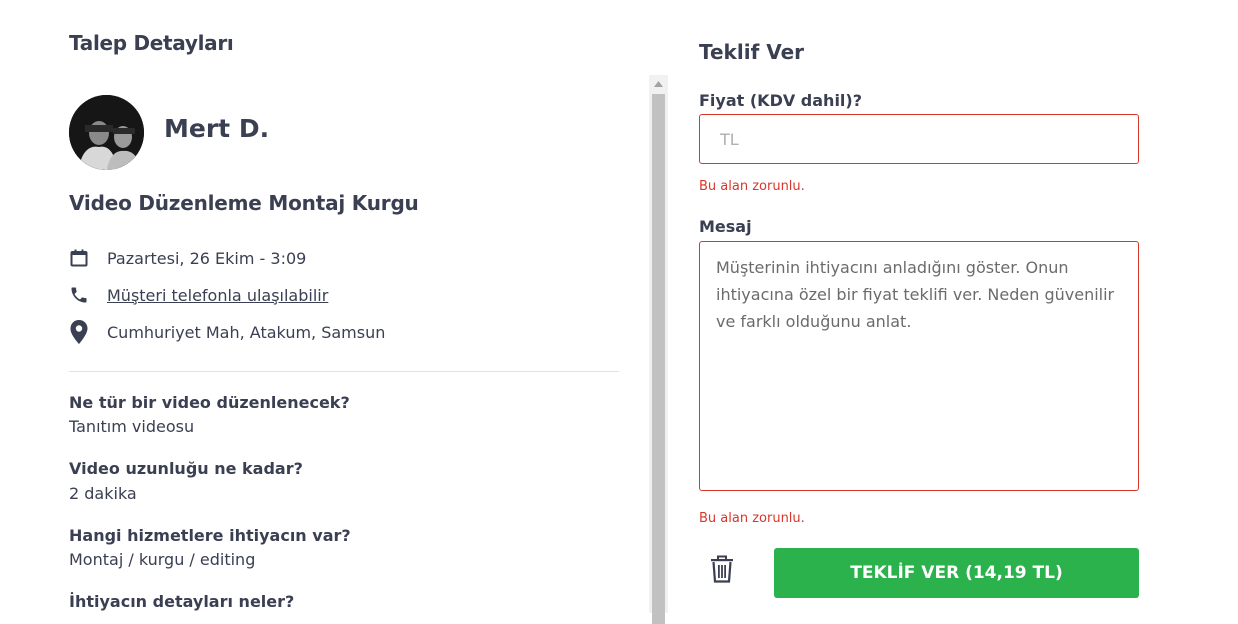 The width and height of the screenshot is (1238, 624). I want to click on section-divider, so click(344, 371).